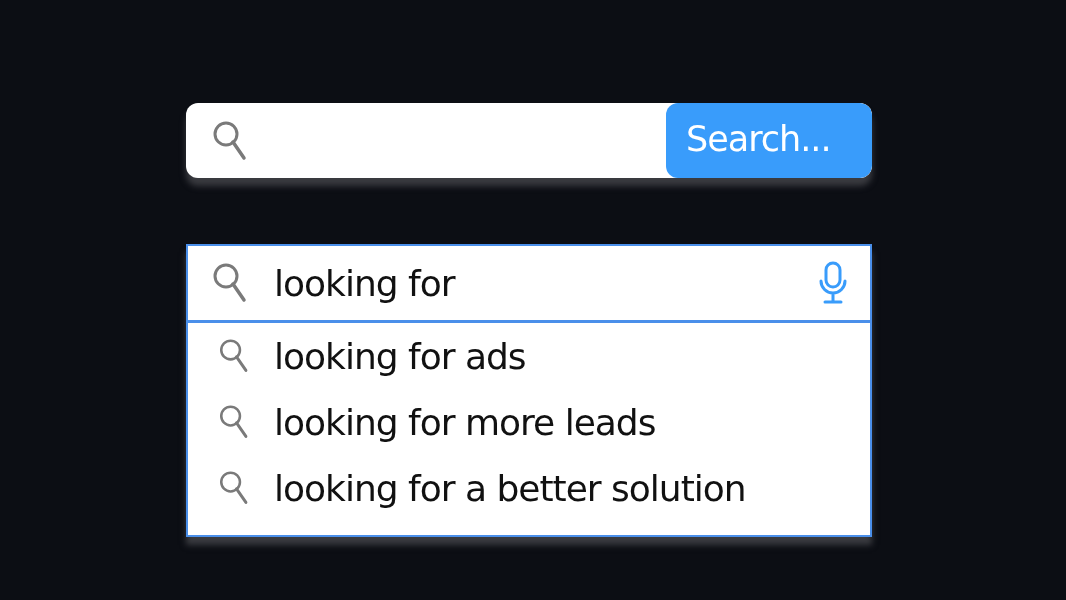 The width and height of the screenshot is (1066, 600). I want to click on suggestion-item: looking for more leads, so click(465, 422).